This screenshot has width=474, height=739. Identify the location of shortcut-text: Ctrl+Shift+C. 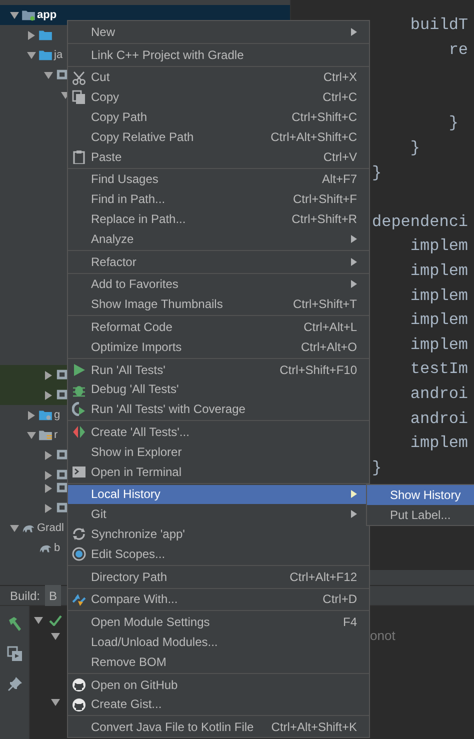
(324, 117).